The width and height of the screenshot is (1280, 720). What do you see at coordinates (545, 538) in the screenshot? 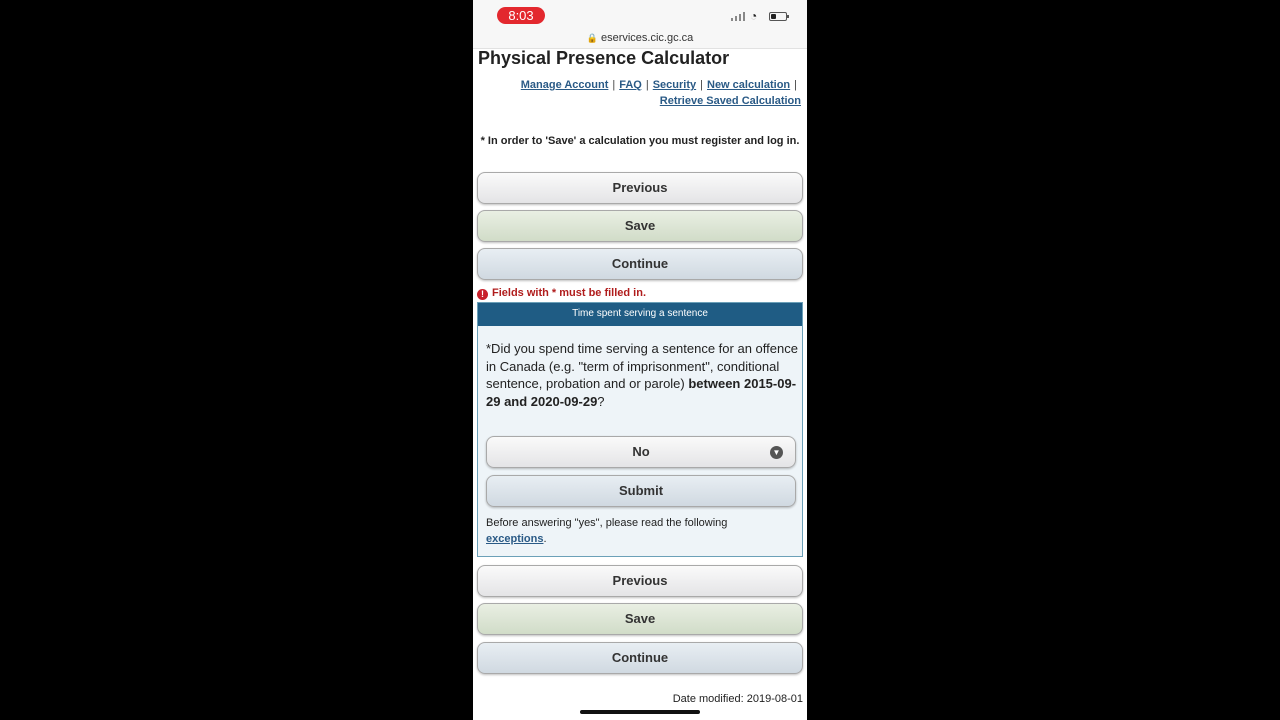
I see `note-end: .` at bounding box center [545, 538].